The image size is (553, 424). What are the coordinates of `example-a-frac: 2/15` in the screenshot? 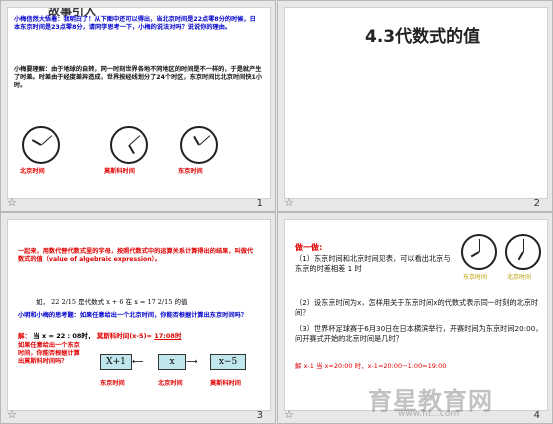 It's located at (69, 302).